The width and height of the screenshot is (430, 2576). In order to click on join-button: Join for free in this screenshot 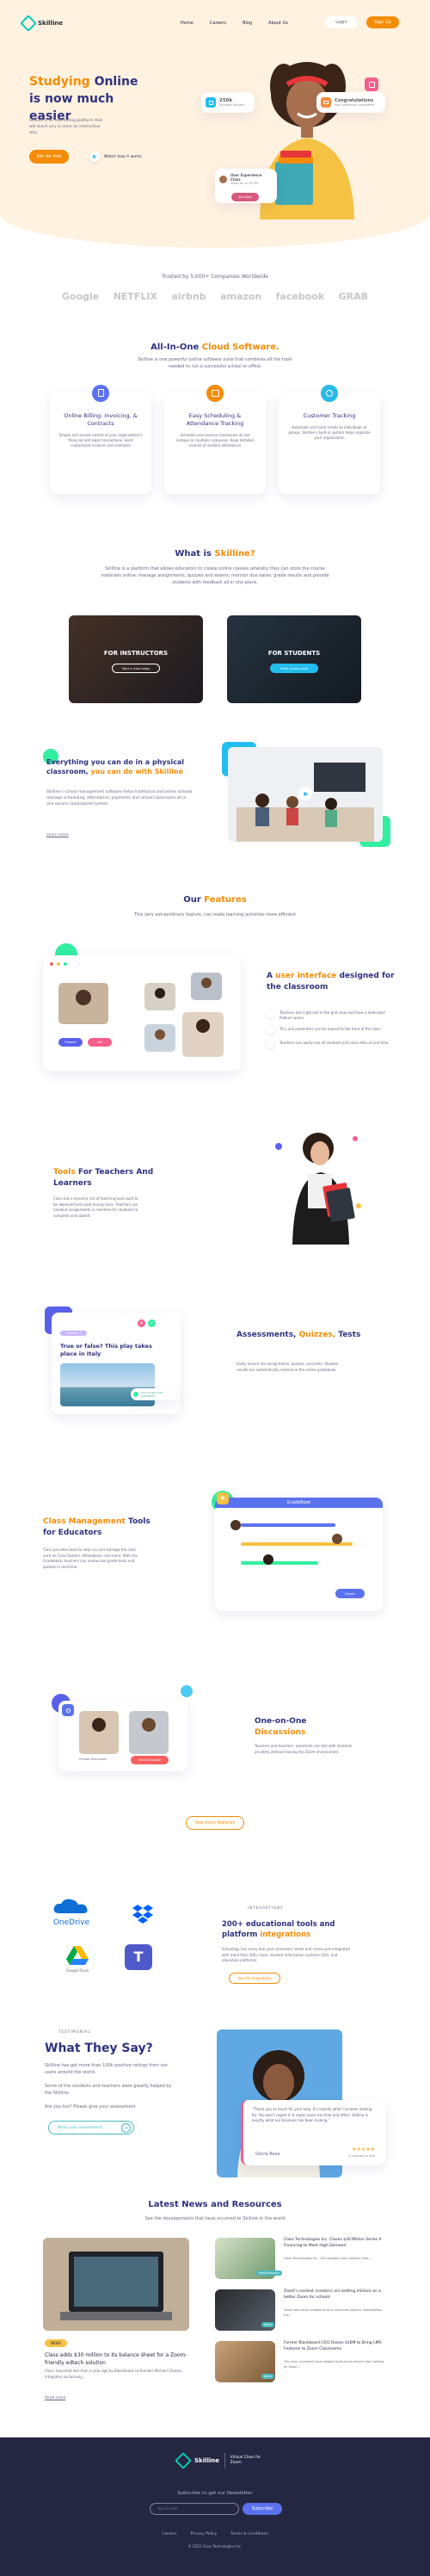, I will do `click(49, 157)`.